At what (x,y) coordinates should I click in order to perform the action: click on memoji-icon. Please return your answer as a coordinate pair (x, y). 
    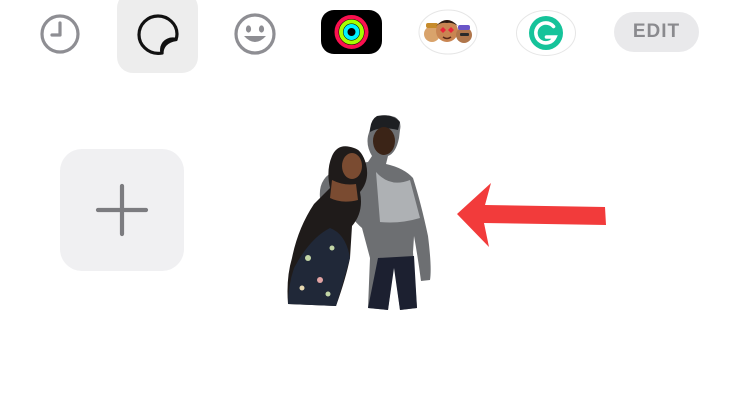
    Looking at the image, I should click on (448, 32).